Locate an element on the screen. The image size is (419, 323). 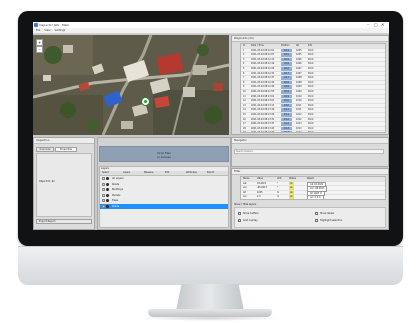
menu-settings: Settings is located at coordinates (59, 30).